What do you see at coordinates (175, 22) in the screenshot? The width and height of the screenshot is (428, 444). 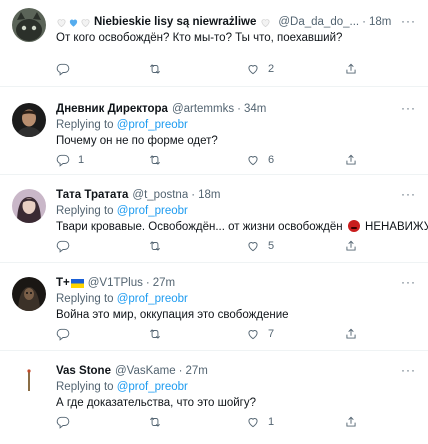 I see `display-name: Niebieskie lisy są niewrażliwe` at bounding box center [175, 22].